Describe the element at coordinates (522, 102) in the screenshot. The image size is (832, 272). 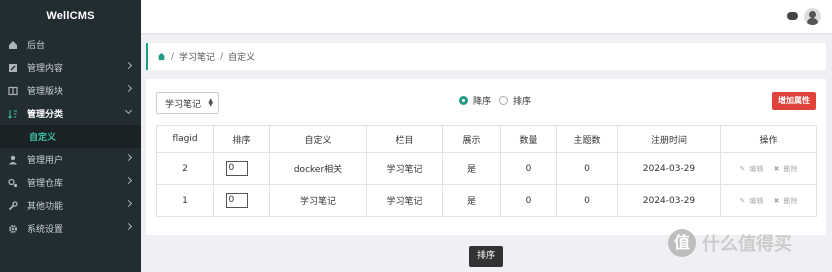
I see `radio-asc-label: 排序` at that location.